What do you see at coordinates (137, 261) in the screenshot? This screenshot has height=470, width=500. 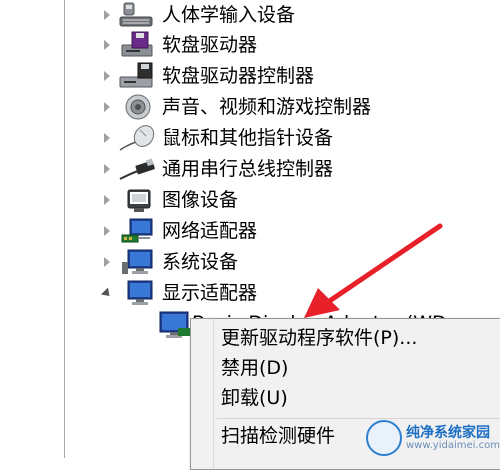 I see `system-device-icon` at bounding box center [137, 261].